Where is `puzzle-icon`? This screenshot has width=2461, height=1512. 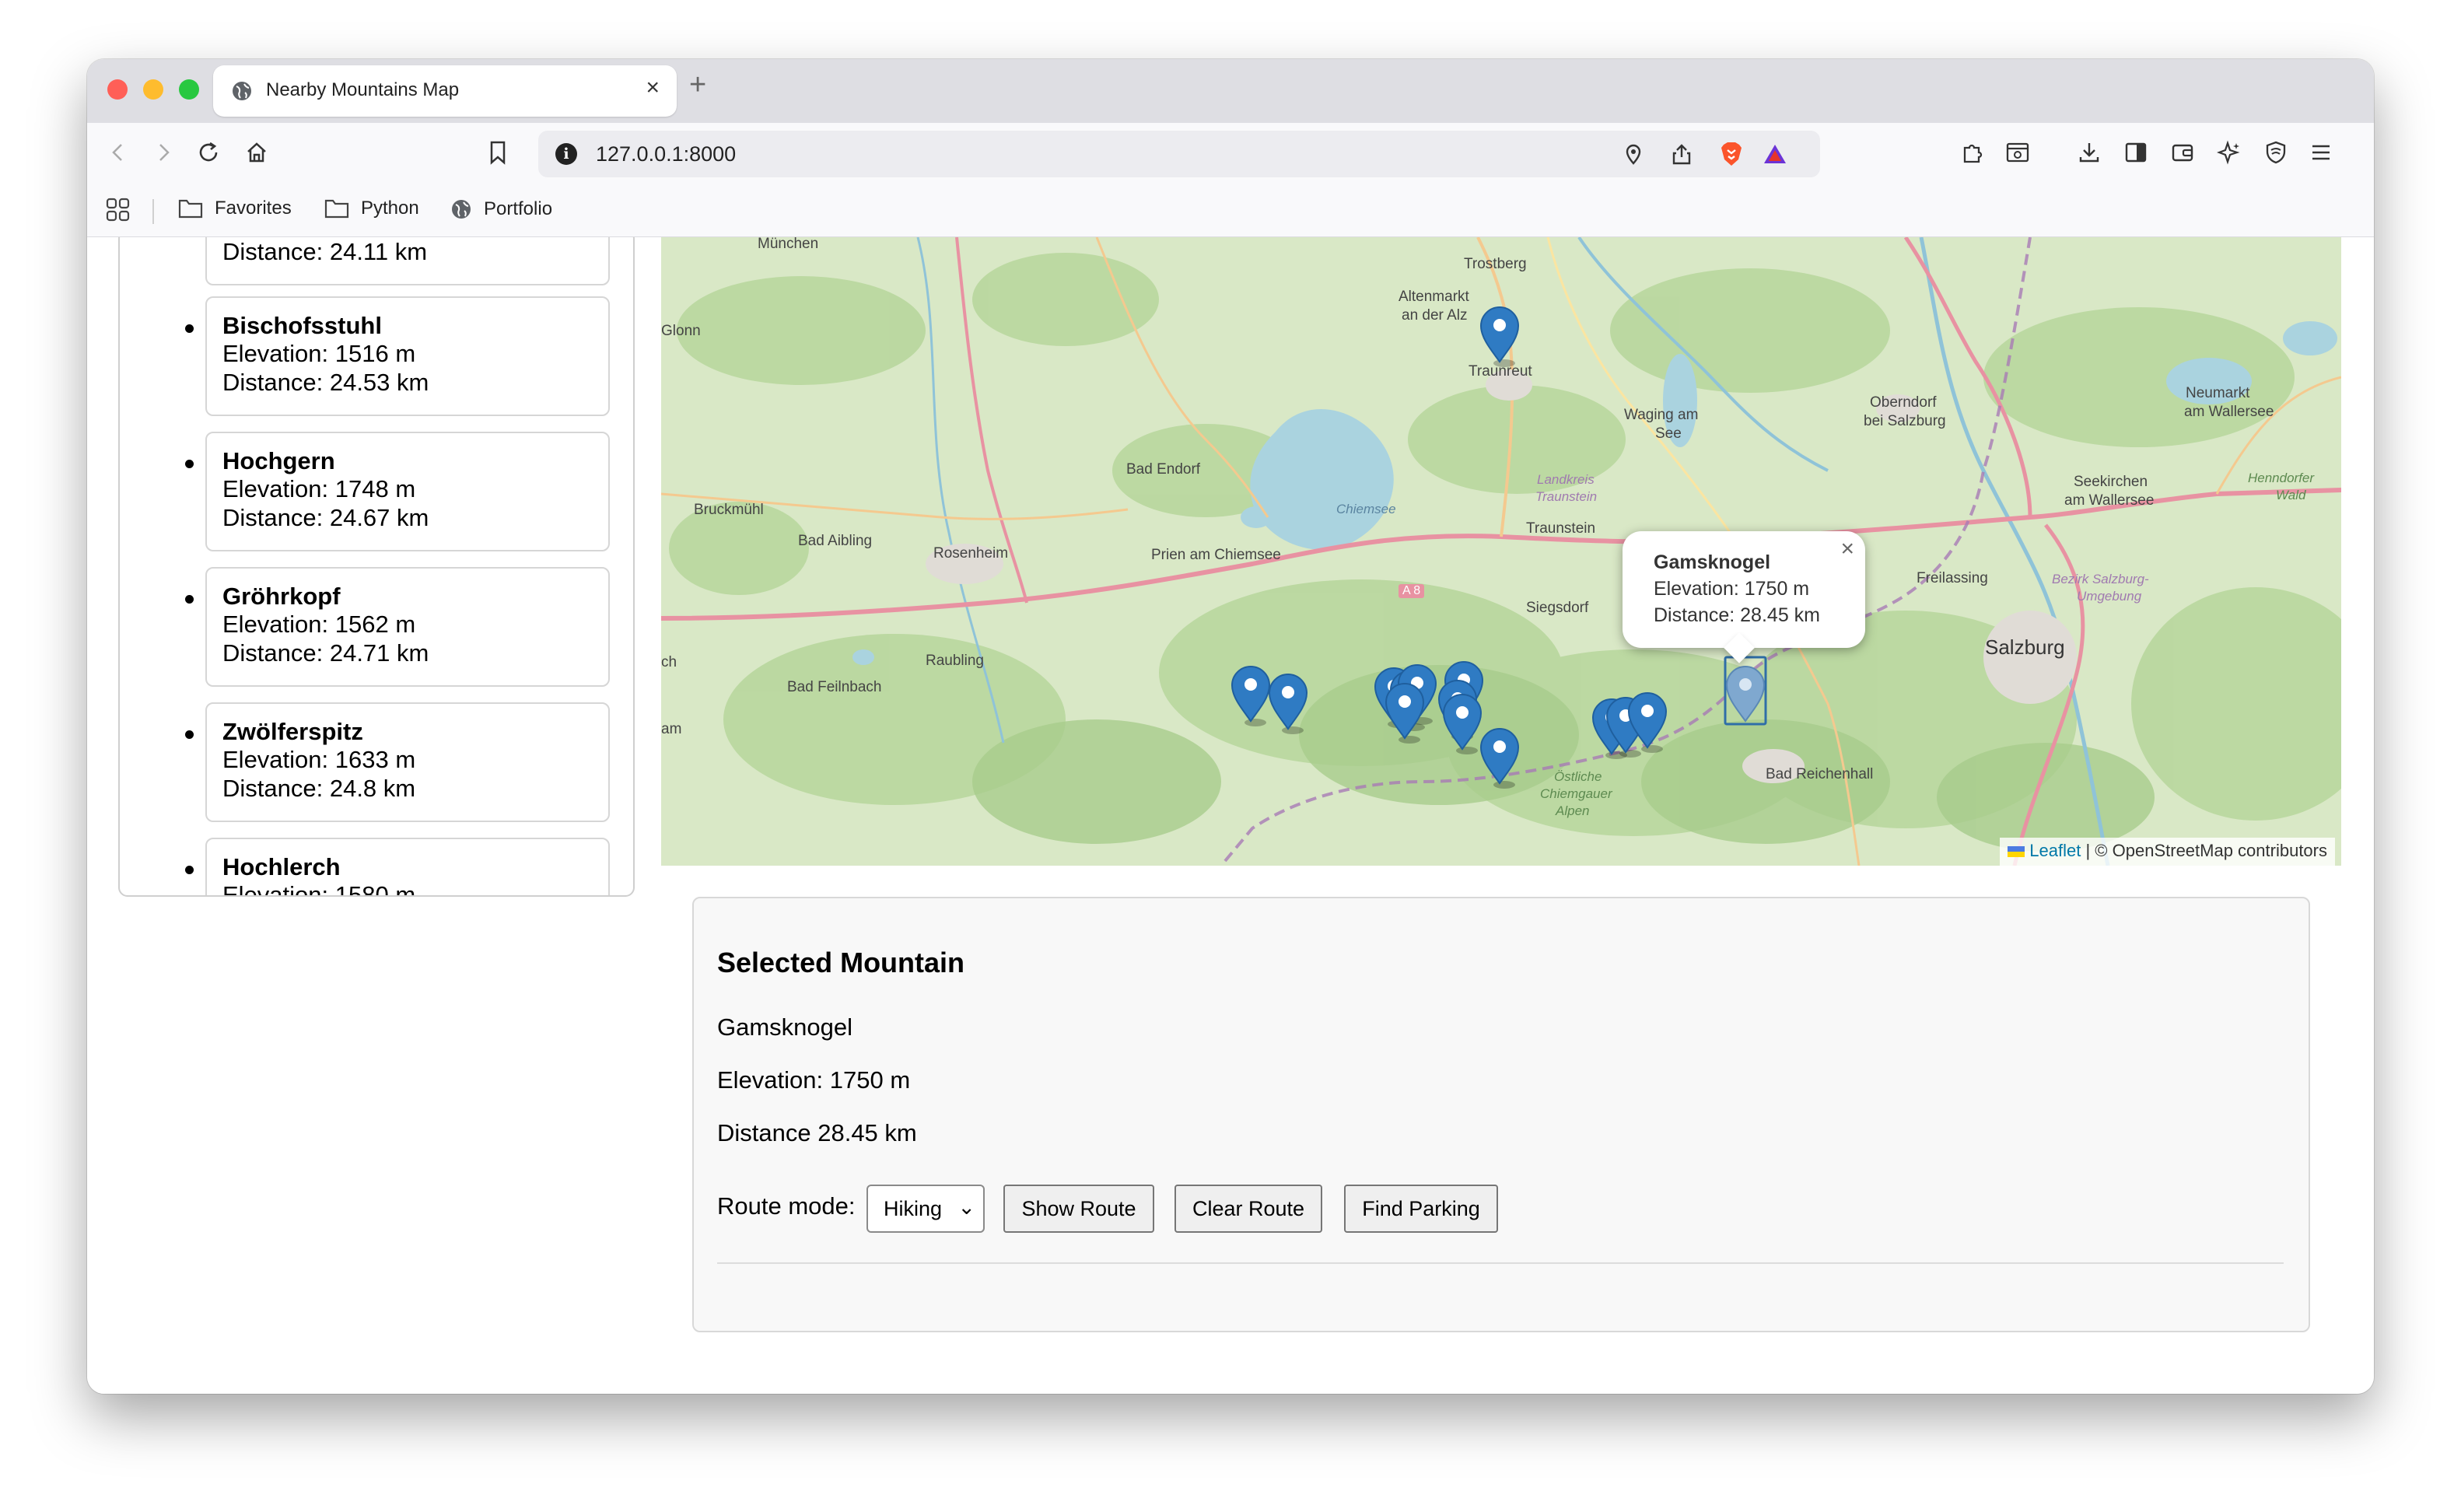
puzzle-icon is located at coordinates (1973, 153).